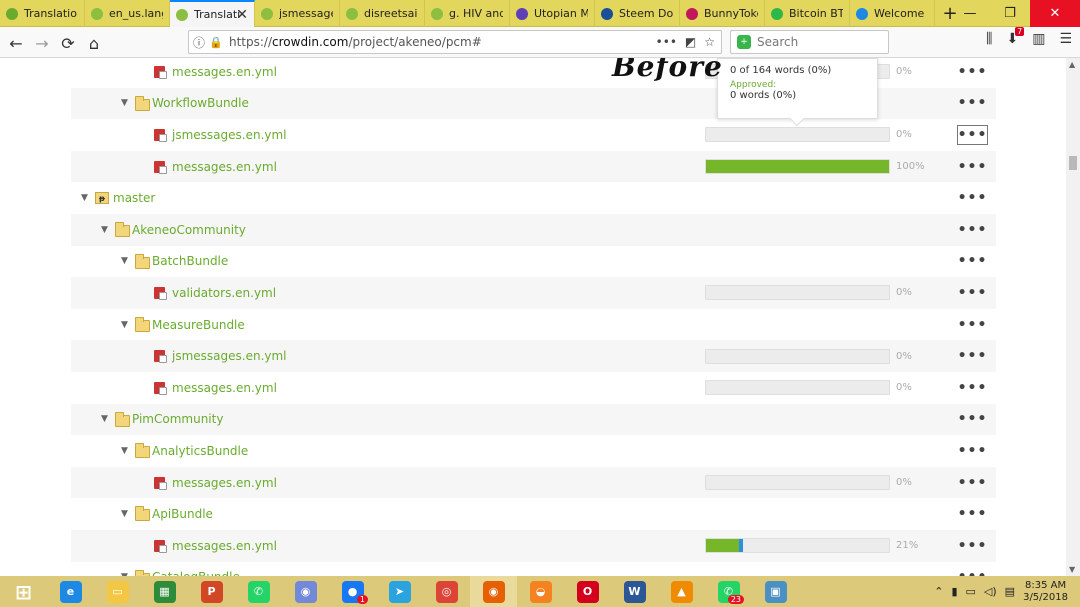  What do you see at coordinates (242, 15) in the screenshot?
I see `tab-close-icon: ✕` at bounding box center [242, 15].